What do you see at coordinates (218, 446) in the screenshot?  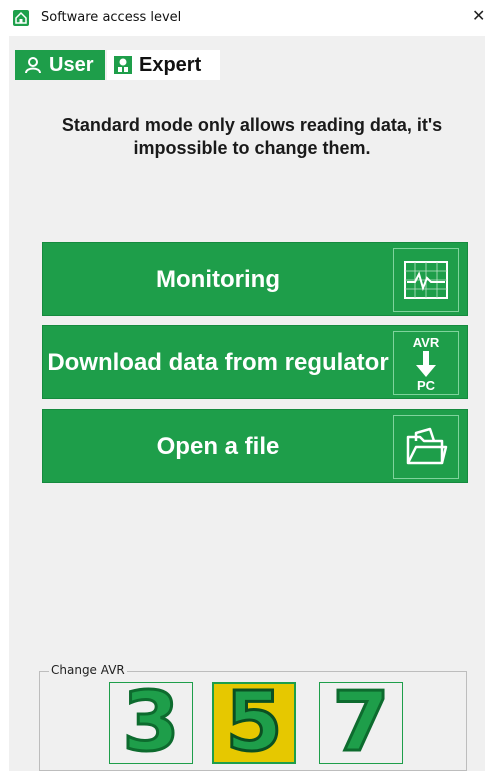 I see `open-file-label: Open a file` at bounding box center [218, 446].